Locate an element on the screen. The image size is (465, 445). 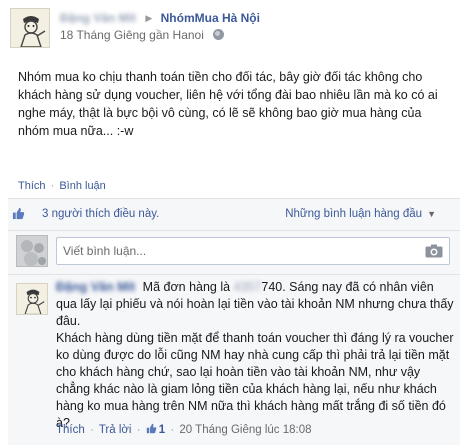
author-avatar-image is located at coordinates (30, 28).